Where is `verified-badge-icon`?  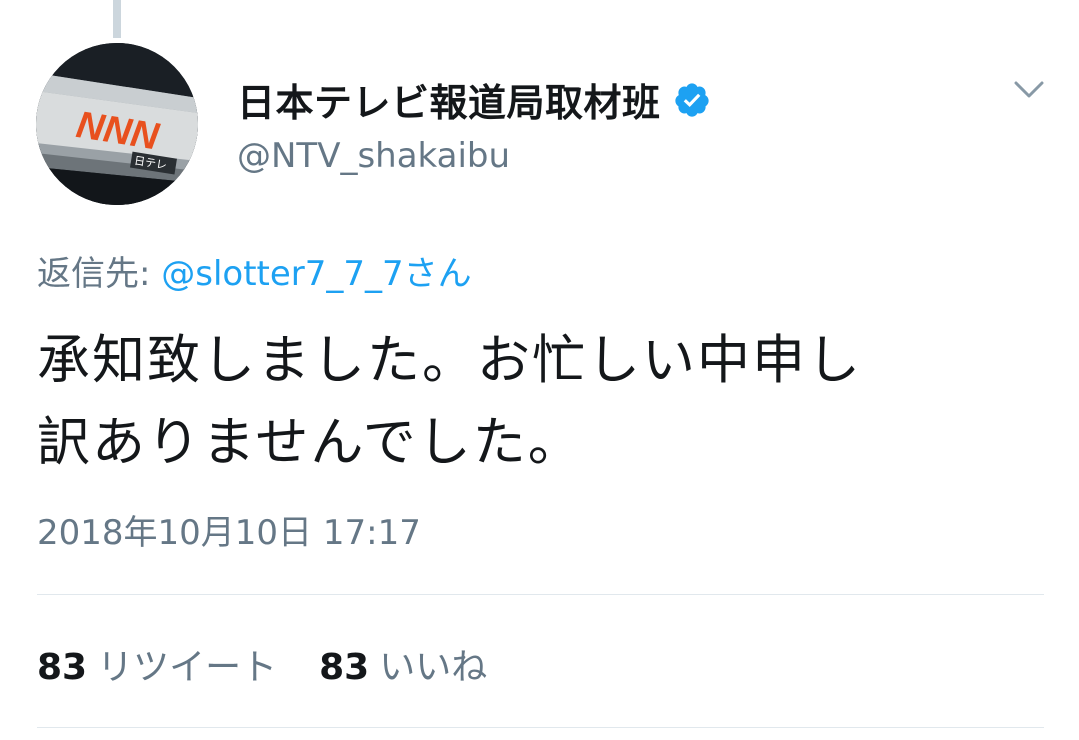
verified-badge-icon is located at coordinates (691, 99).